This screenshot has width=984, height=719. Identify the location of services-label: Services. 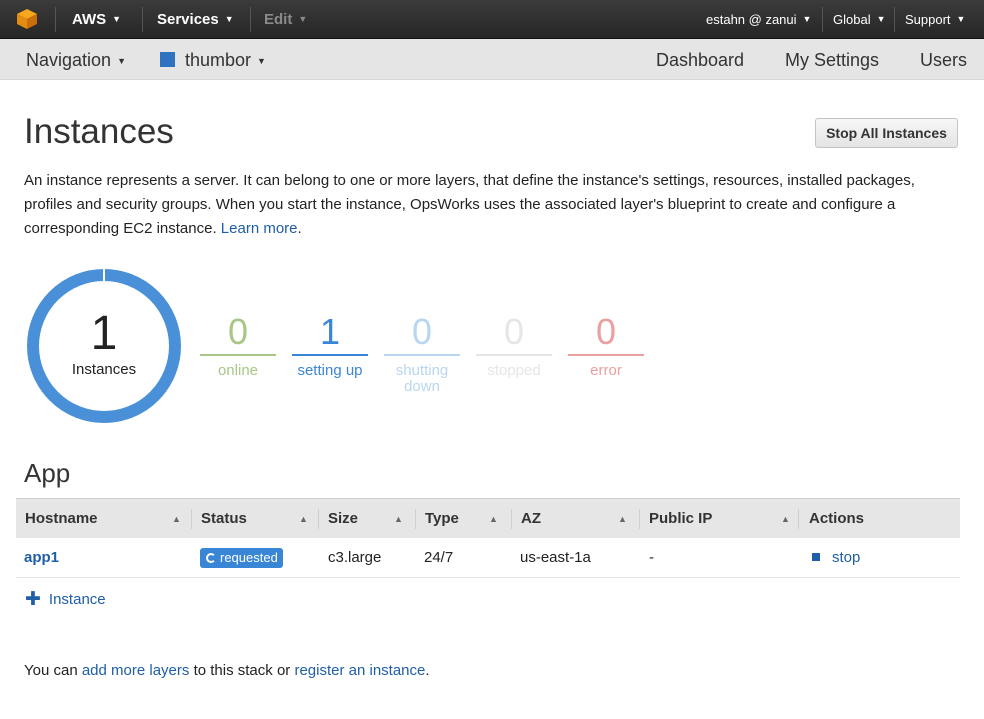
(188, 19).